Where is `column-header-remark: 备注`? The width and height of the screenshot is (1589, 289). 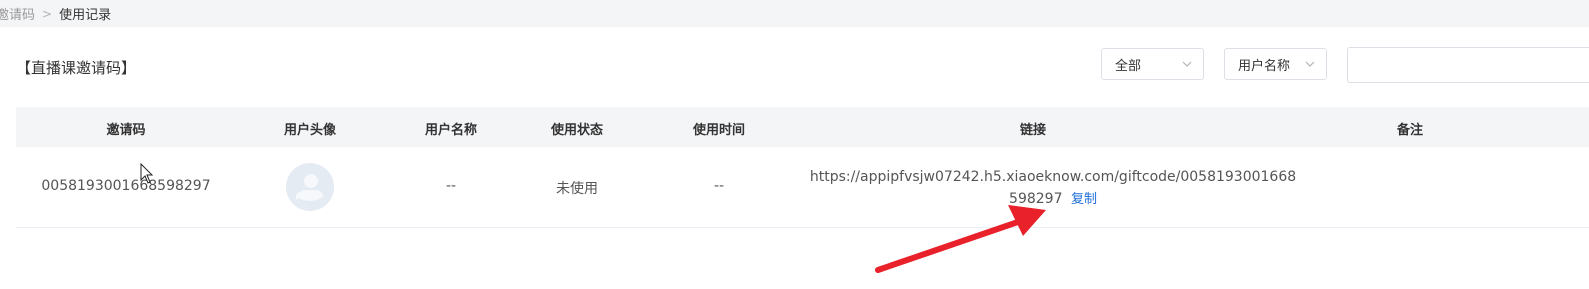 column-header-remark: 备注 is located at coordinates (1410, 130).